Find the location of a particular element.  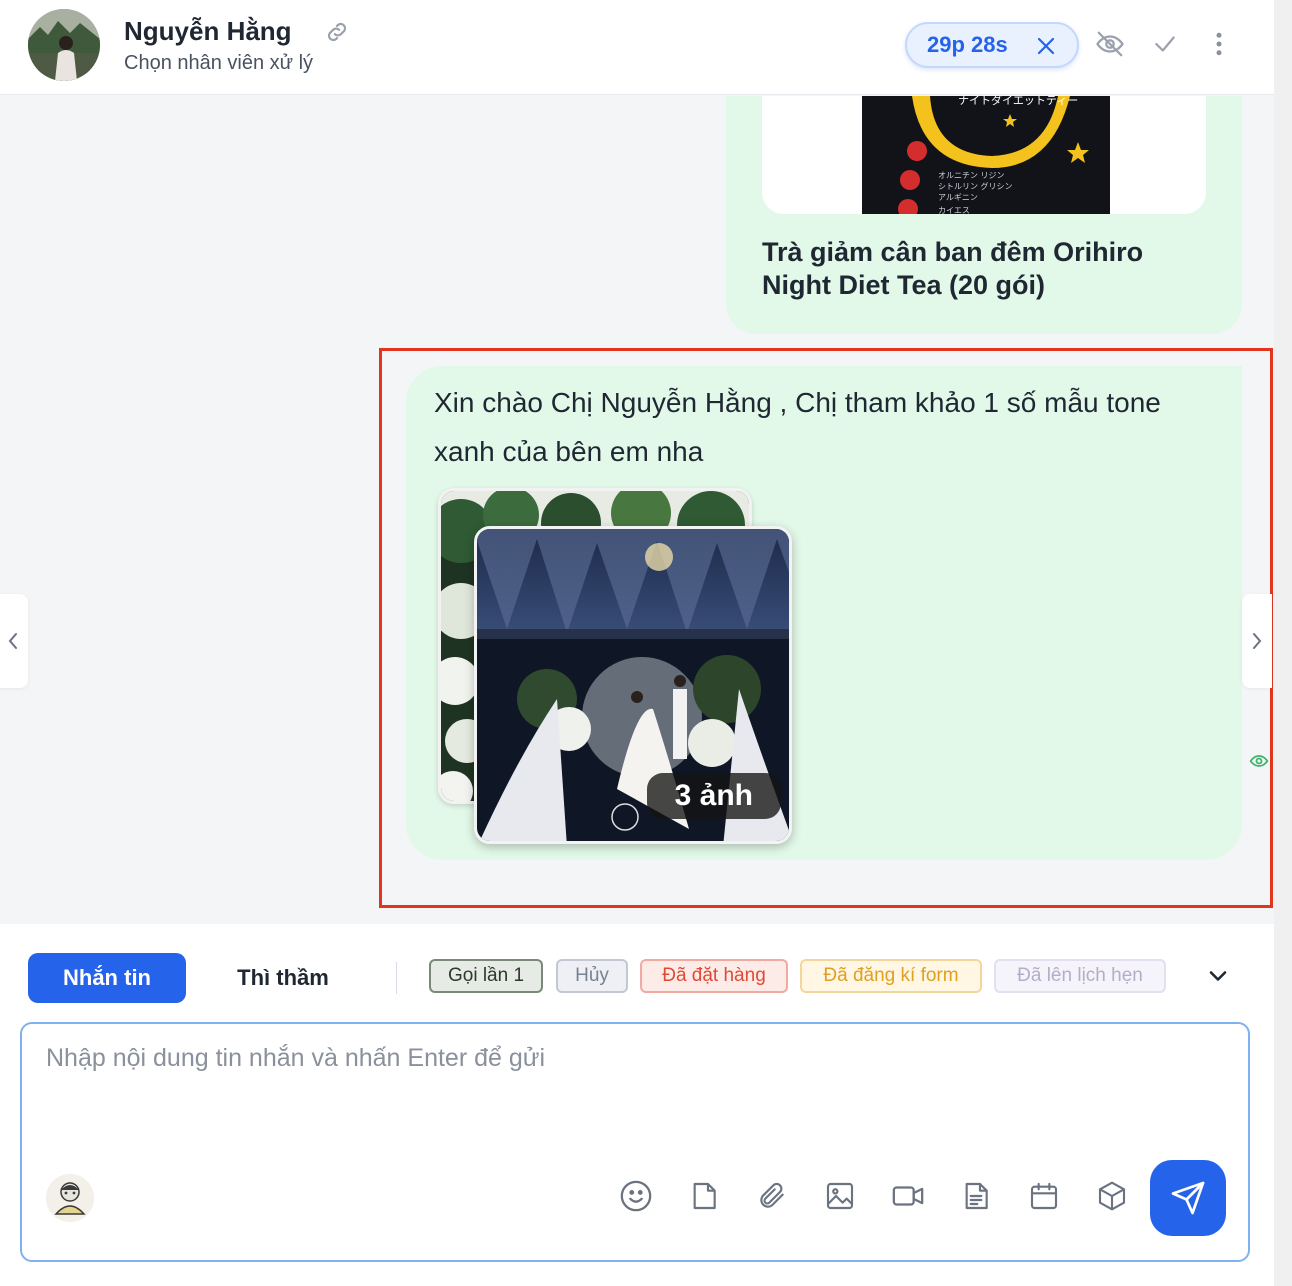

assign-staff-select: Chọn nhân viên xử lý is located at coordinates (218, 63).